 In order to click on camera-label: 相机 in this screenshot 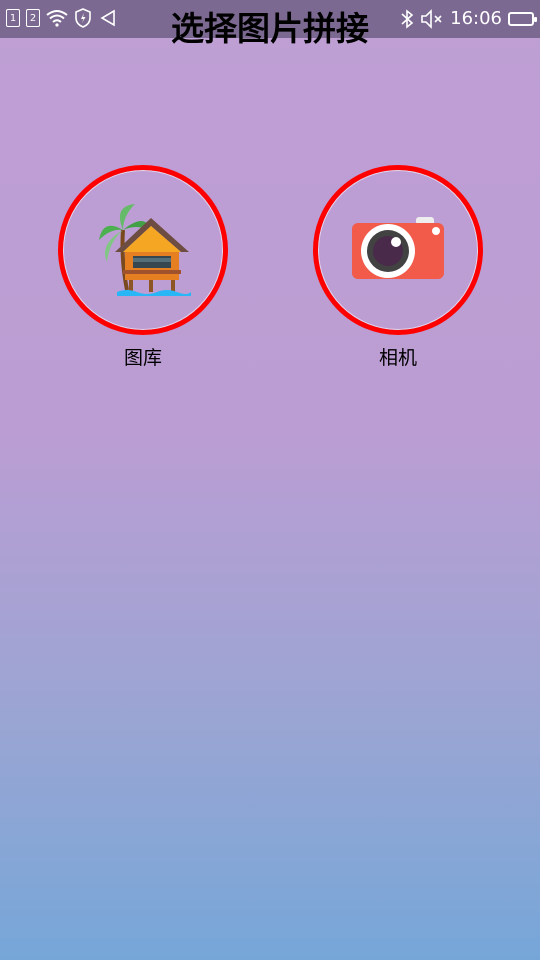, I will do `click(397, 358)`.